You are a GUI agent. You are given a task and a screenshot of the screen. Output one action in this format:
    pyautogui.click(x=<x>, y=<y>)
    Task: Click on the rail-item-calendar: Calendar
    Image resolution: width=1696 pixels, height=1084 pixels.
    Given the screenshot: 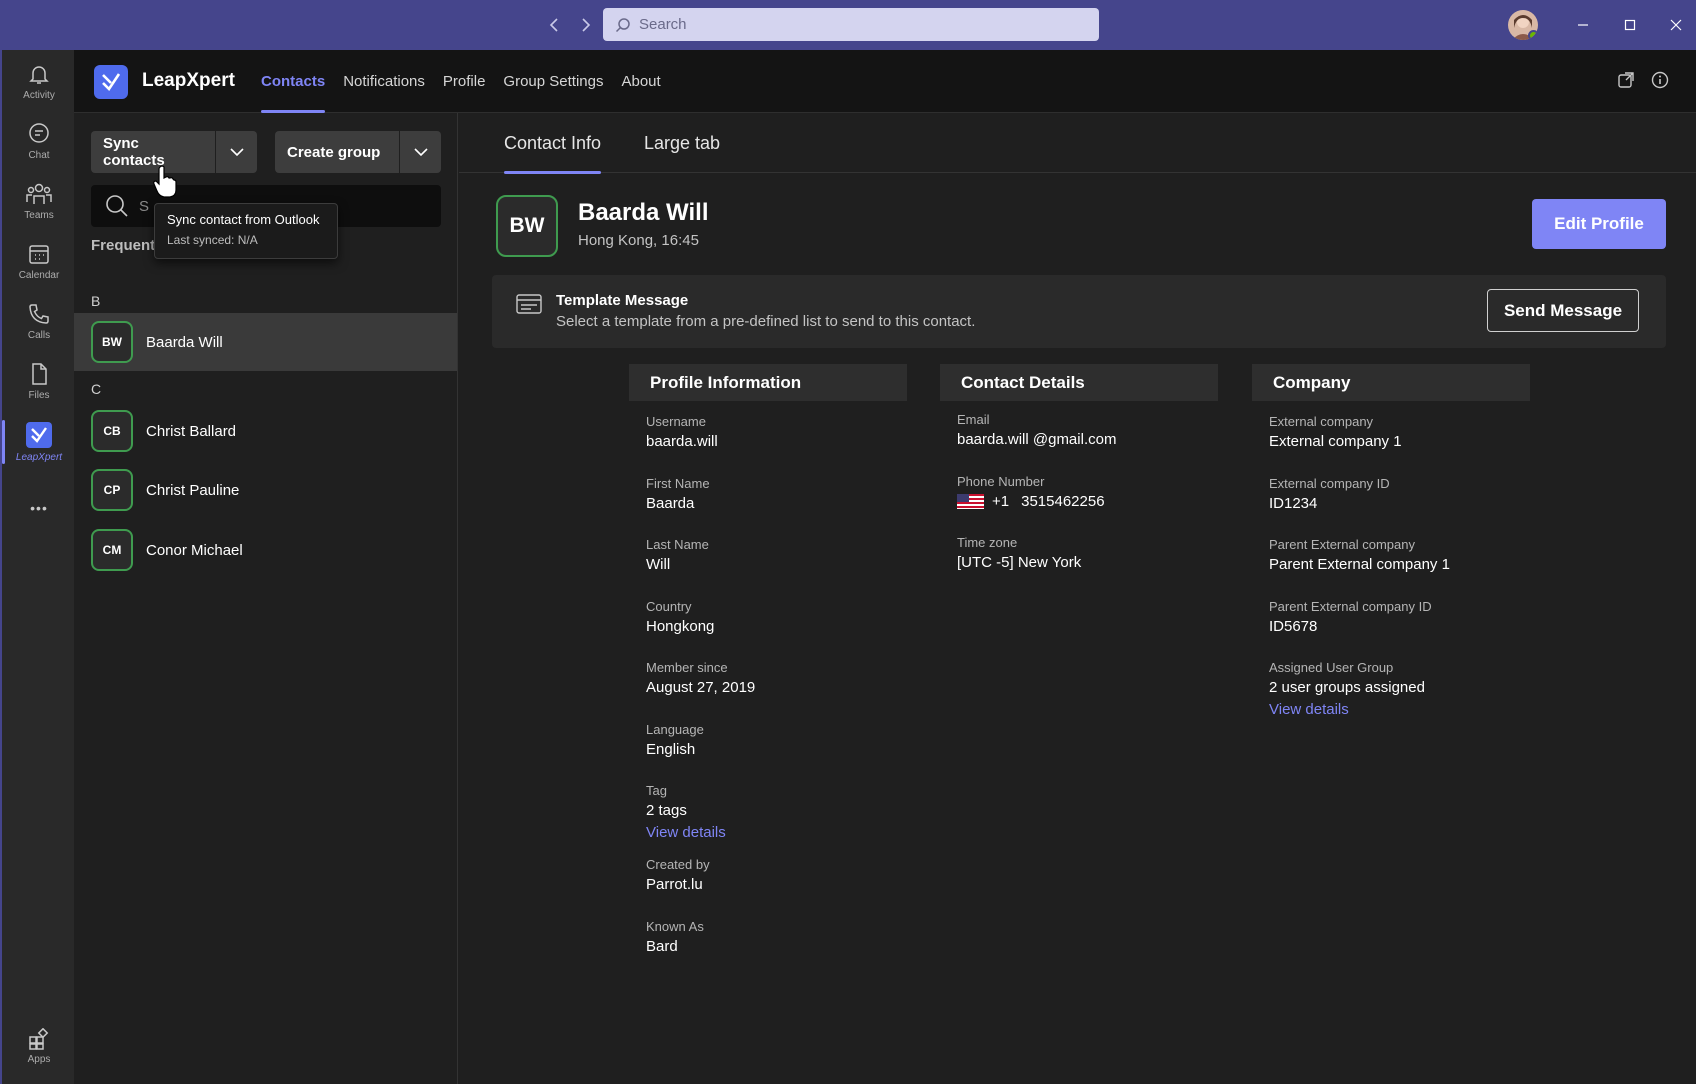 What is the action you would take?
    pyautogui.click(x=39, y=264)
    